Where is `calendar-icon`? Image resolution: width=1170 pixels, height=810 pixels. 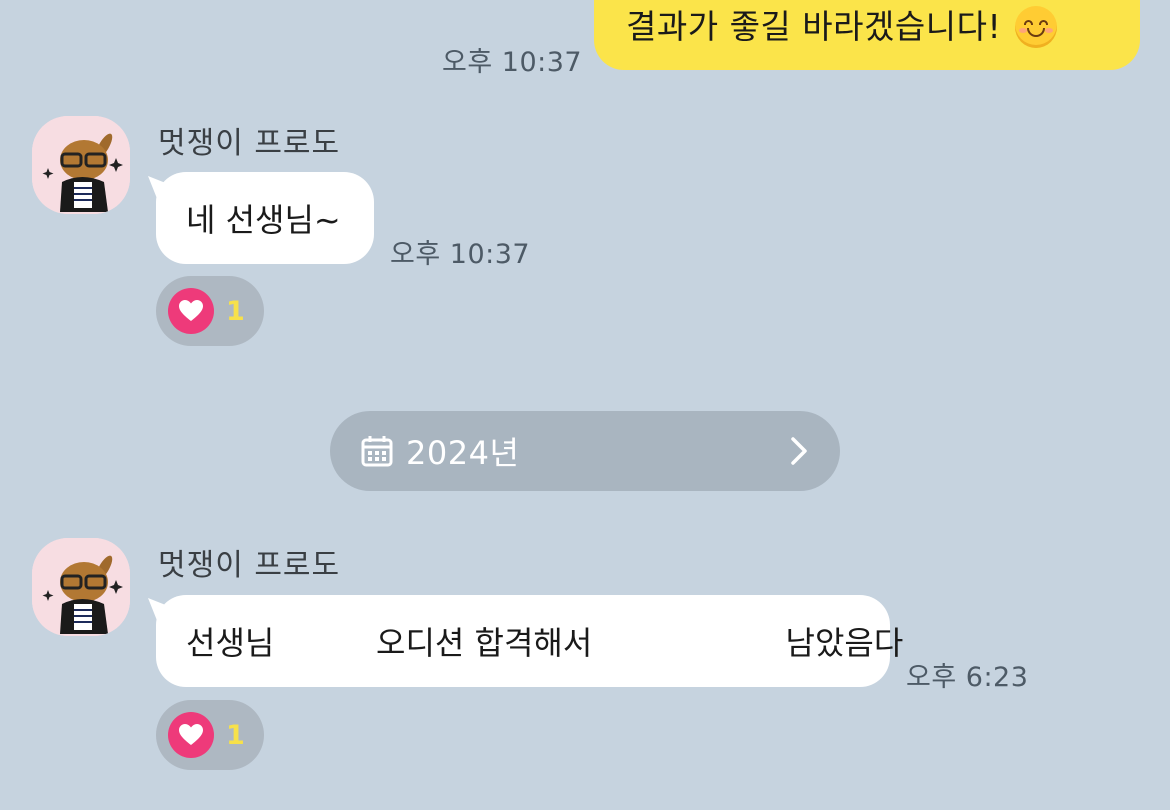
calendar-icon is located at coordinates (377, 451).